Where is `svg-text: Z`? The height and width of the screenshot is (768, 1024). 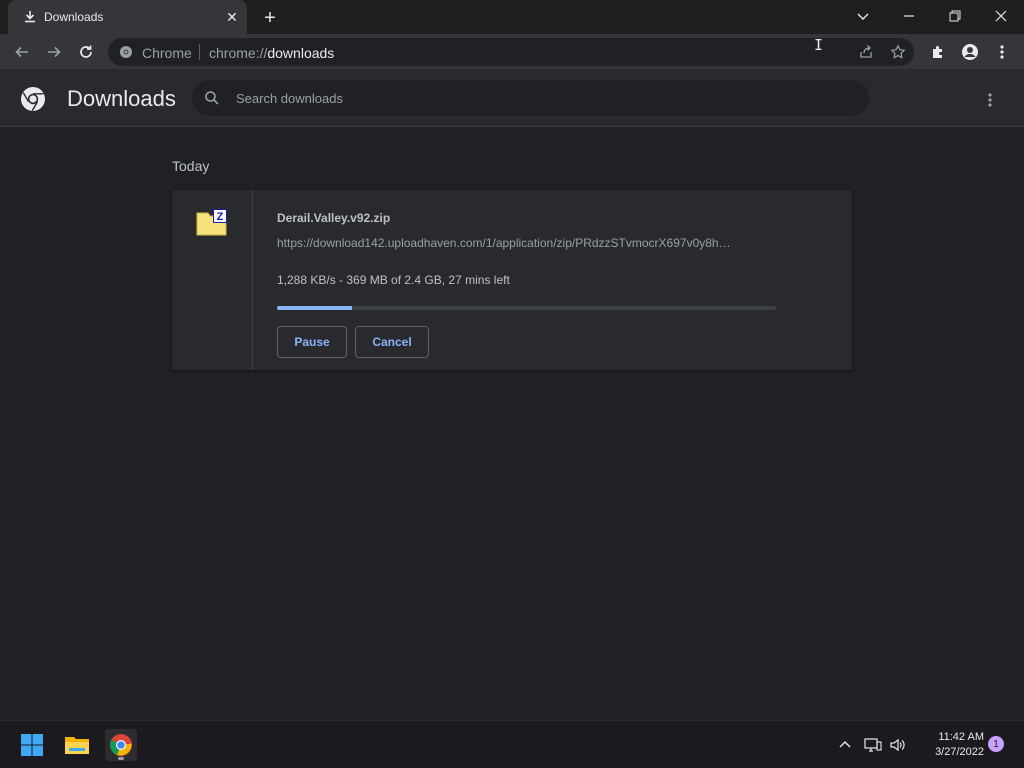 svg-text: Z is located at coordinates (220, 217).